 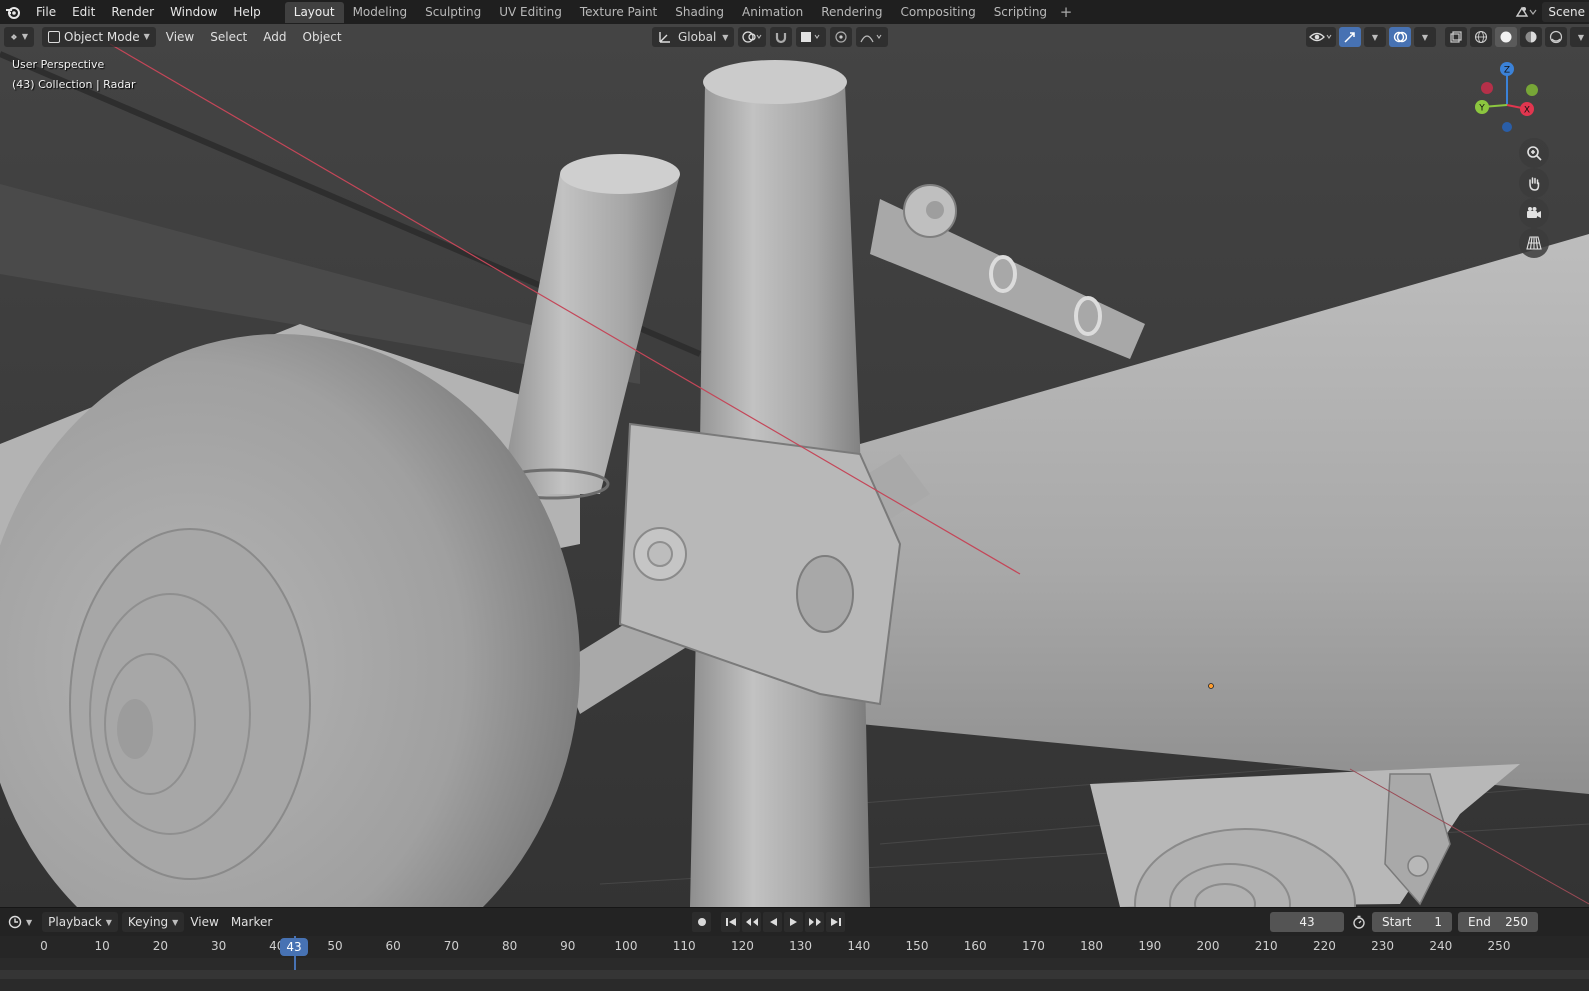 I want to click on blender-logo-icon, so click(x=13, y=12).